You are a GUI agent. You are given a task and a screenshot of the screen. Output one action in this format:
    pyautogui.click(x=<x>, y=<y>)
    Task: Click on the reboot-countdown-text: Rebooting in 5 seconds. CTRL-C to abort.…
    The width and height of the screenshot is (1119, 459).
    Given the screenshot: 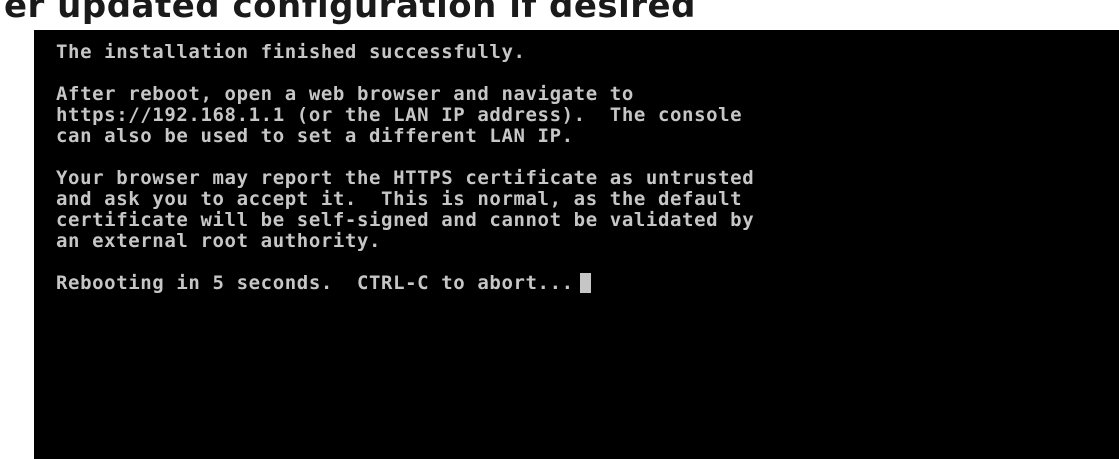 What is the action you would take?
    pyautogui.click(x=315, y=283)
    